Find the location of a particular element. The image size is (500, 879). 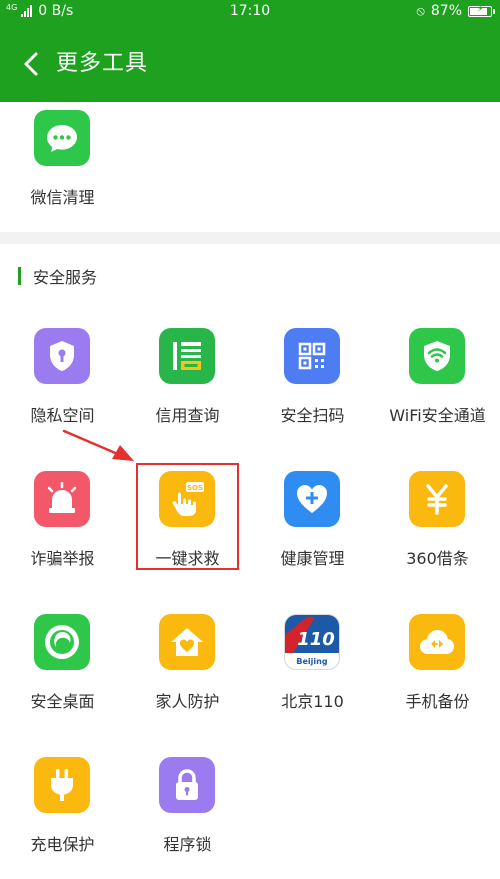

svg-text: 110 is located at coordinates (316, 639).